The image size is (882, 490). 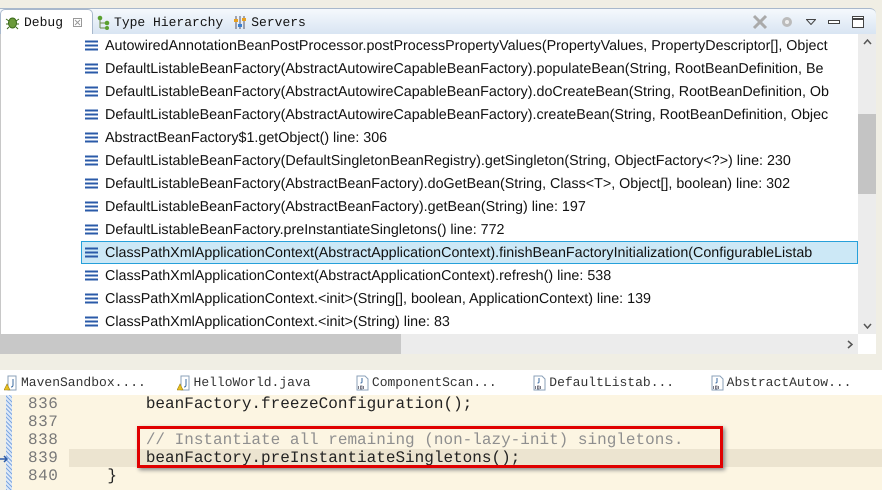 I want to click on view-tab: Type Hierarchy, so click(x=161, y=22).